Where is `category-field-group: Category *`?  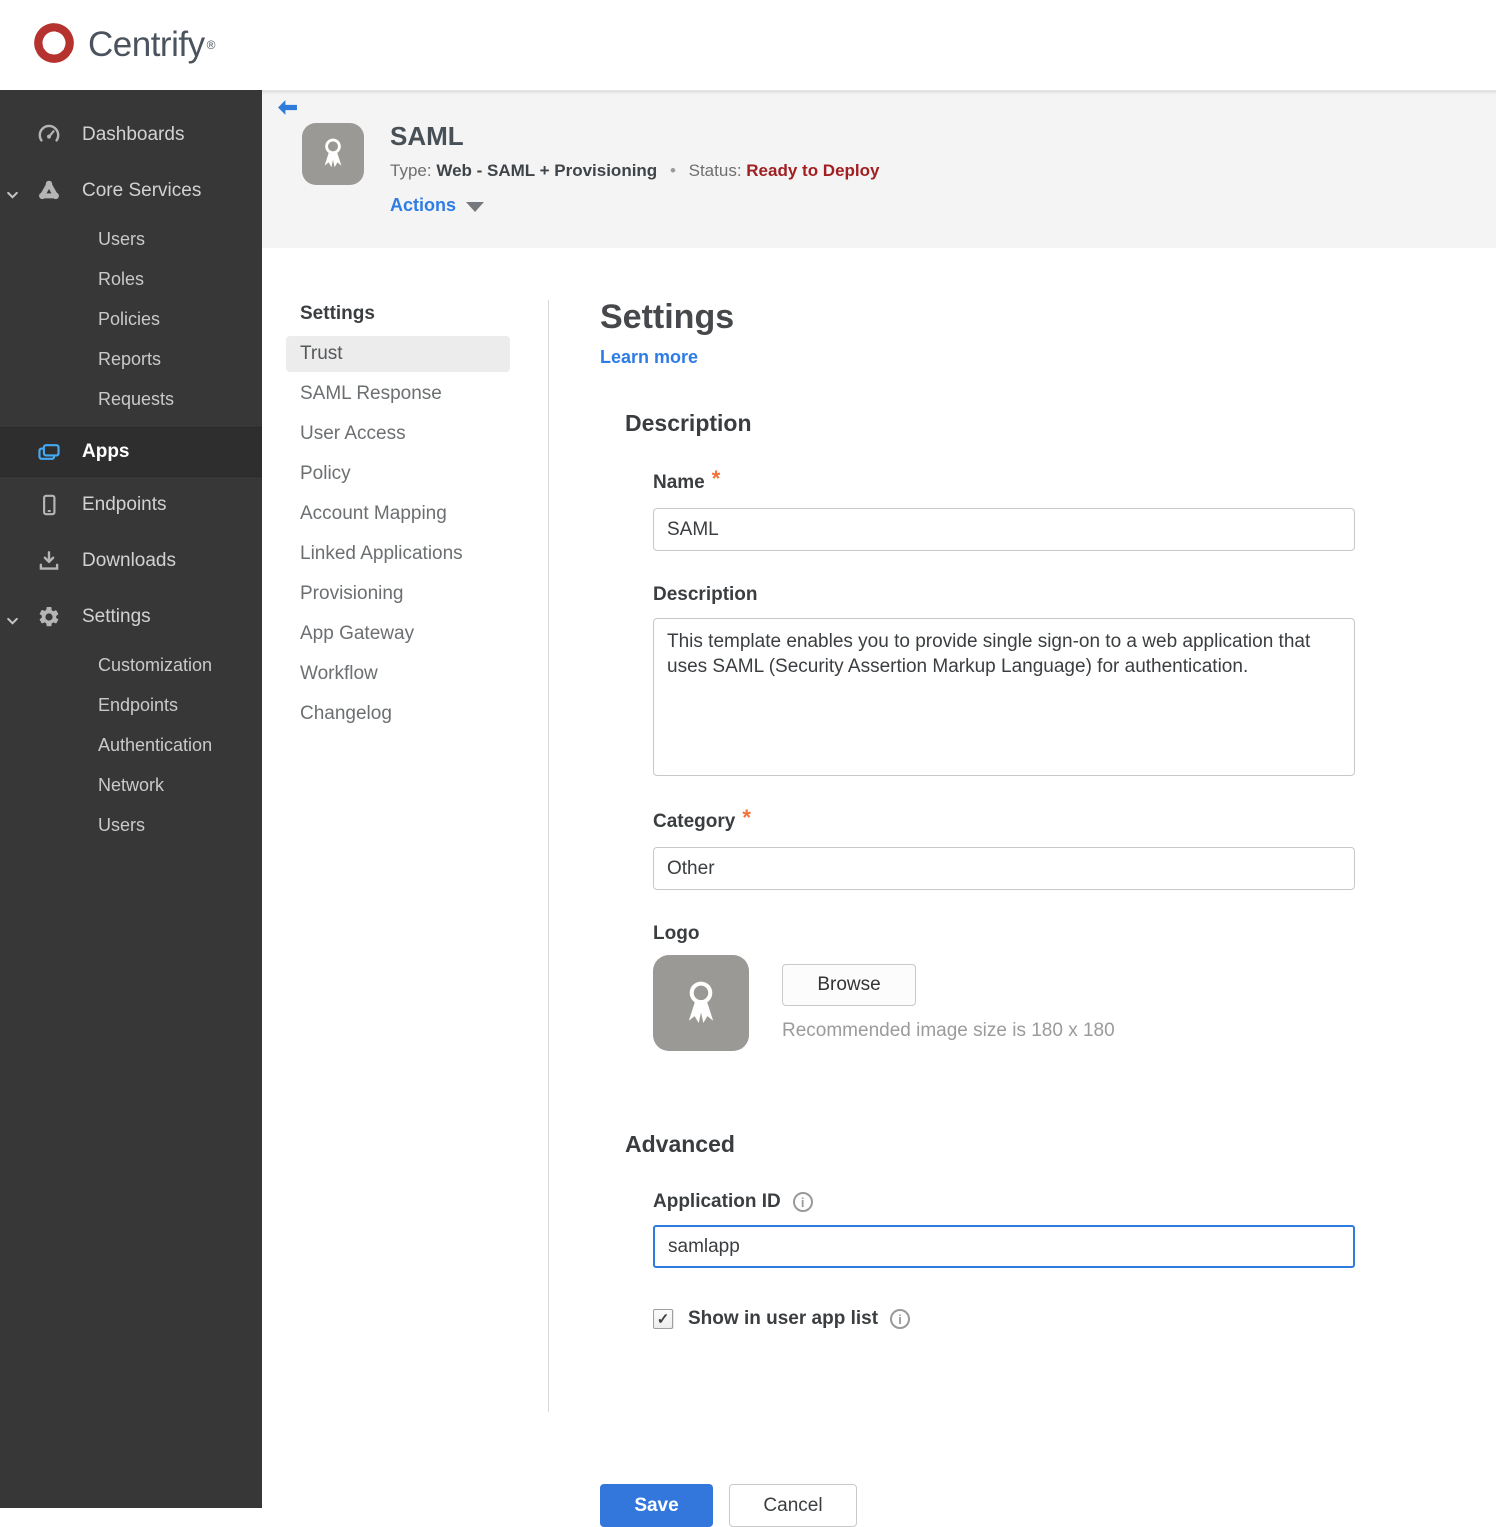
category-field-group: Category * is located at coordinates (1004, 847).